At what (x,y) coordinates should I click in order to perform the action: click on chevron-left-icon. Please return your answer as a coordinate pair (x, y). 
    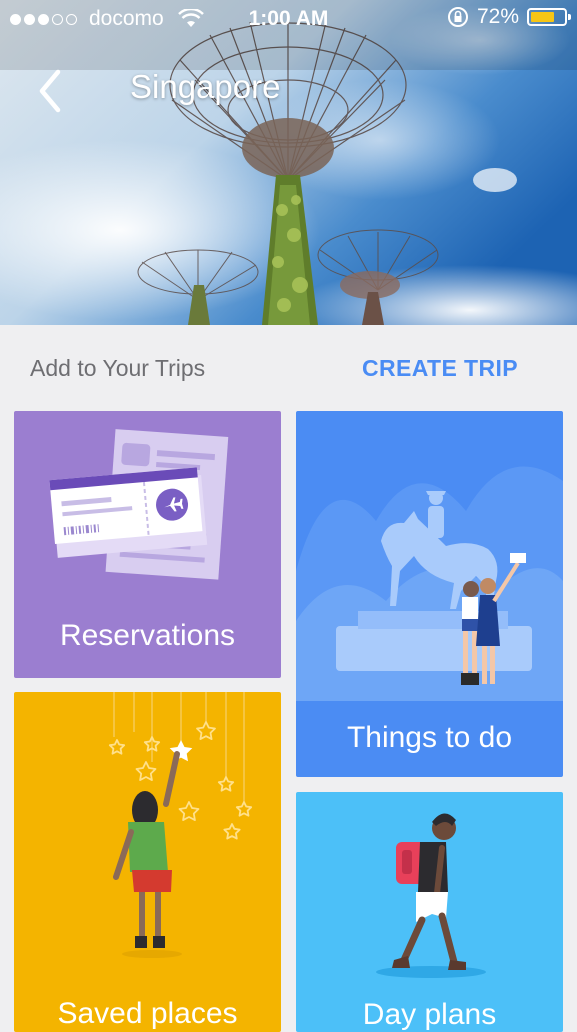
    Looking at the image, I should click on (50, 91).